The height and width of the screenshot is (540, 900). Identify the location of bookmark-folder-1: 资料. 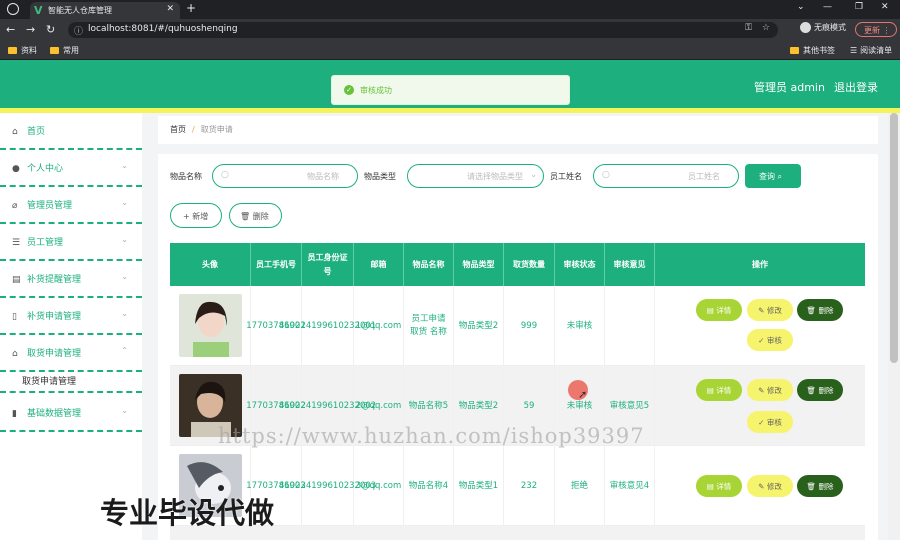
(22, 50).